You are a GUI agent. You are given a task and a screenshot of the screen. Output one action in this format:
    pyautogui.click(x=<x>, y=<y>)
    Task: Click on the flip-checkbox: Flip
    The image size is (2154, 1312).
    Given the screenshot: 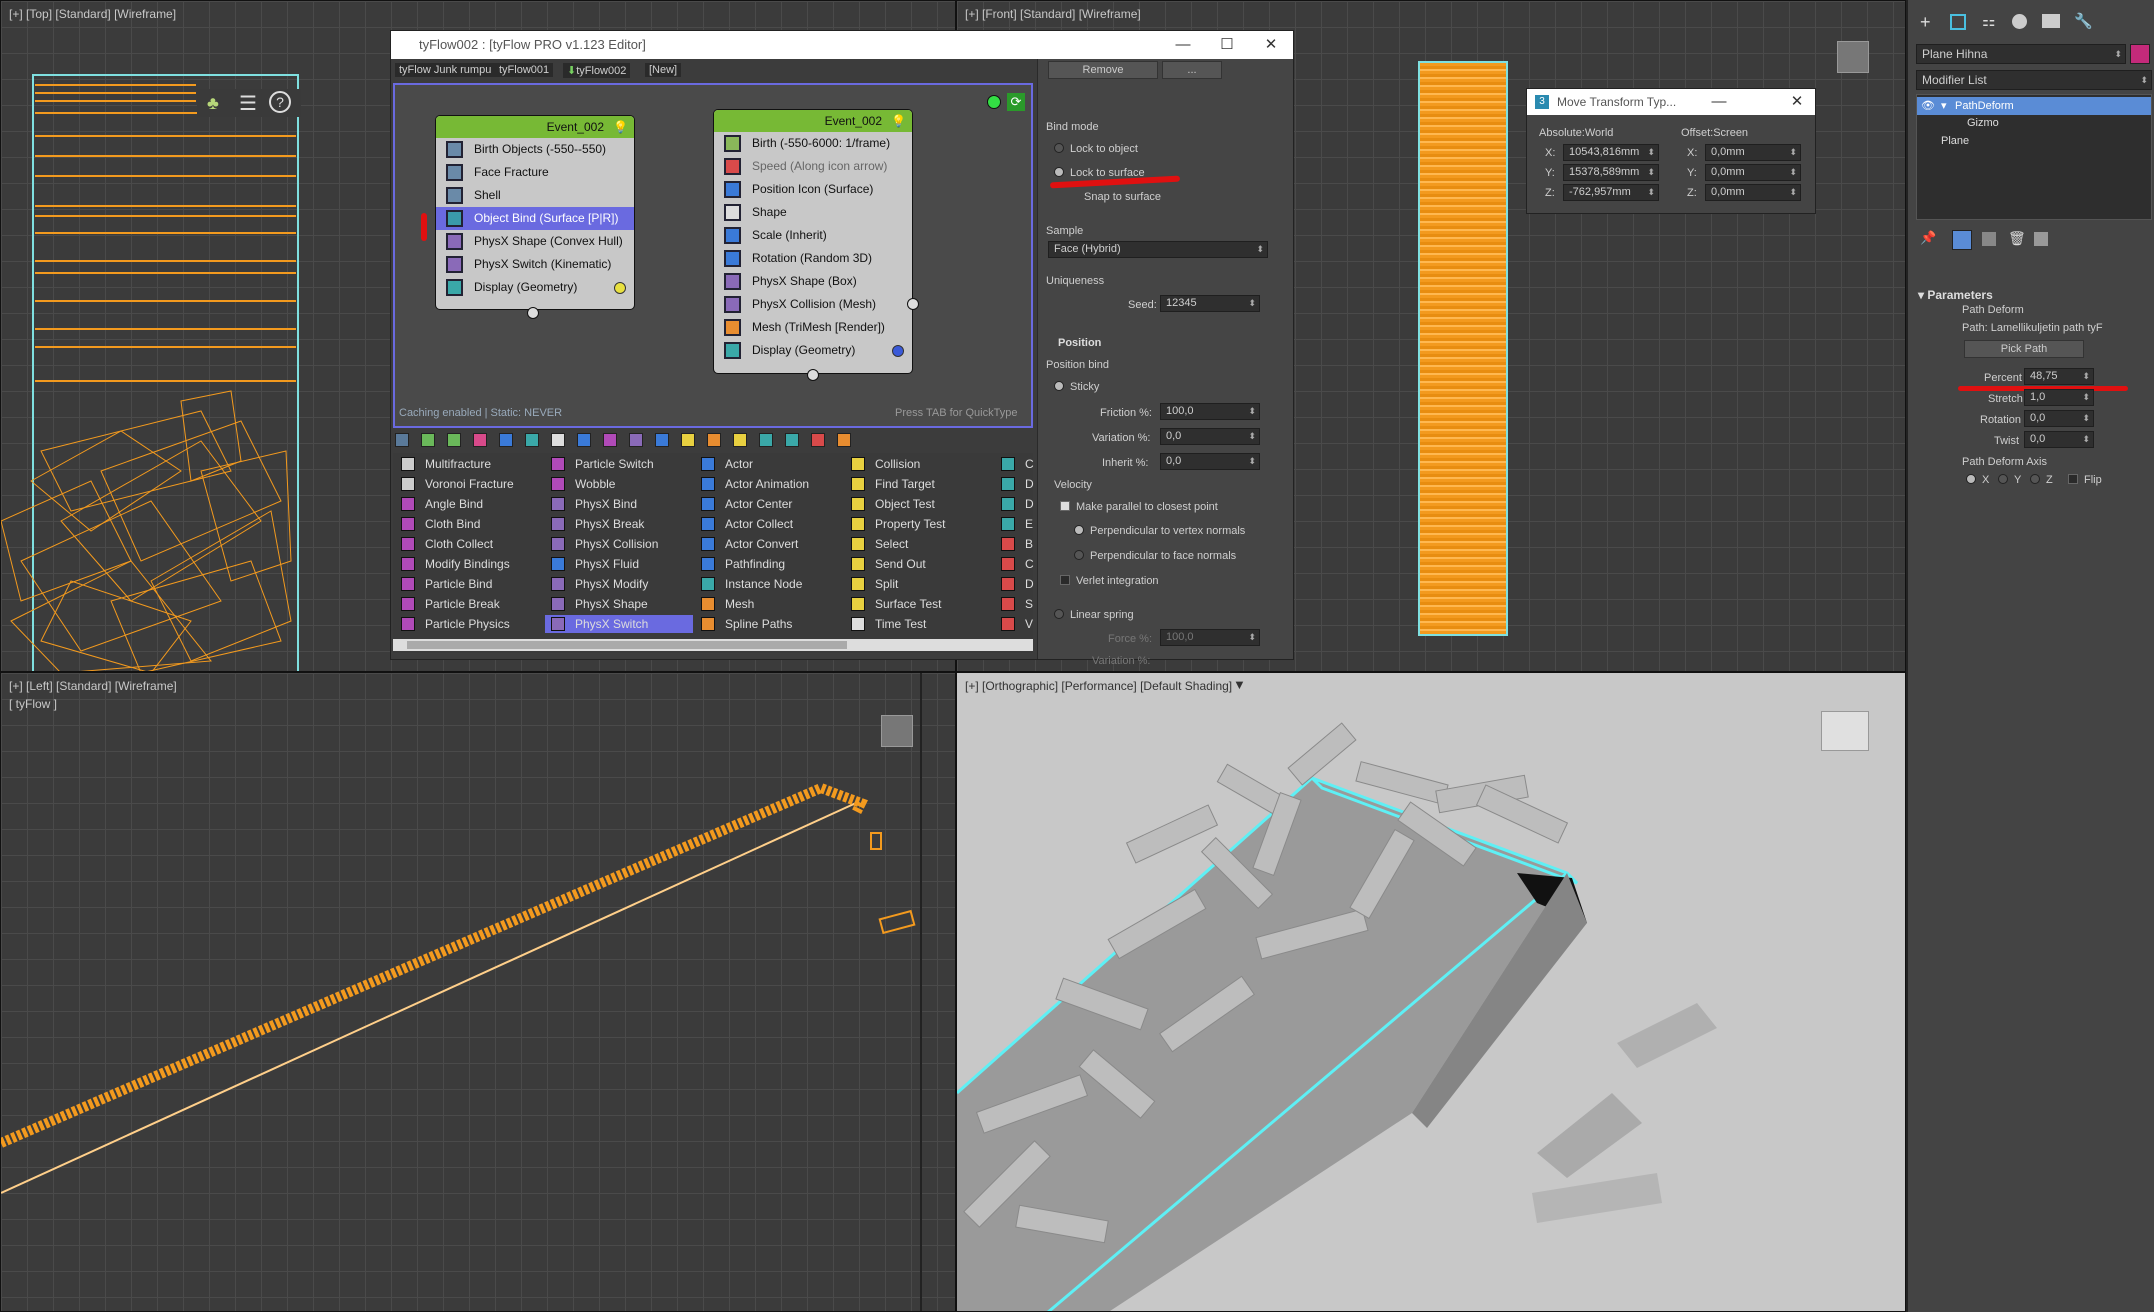 What is the action you would take?
    pyautogui.click(x=2085, y=480)
    